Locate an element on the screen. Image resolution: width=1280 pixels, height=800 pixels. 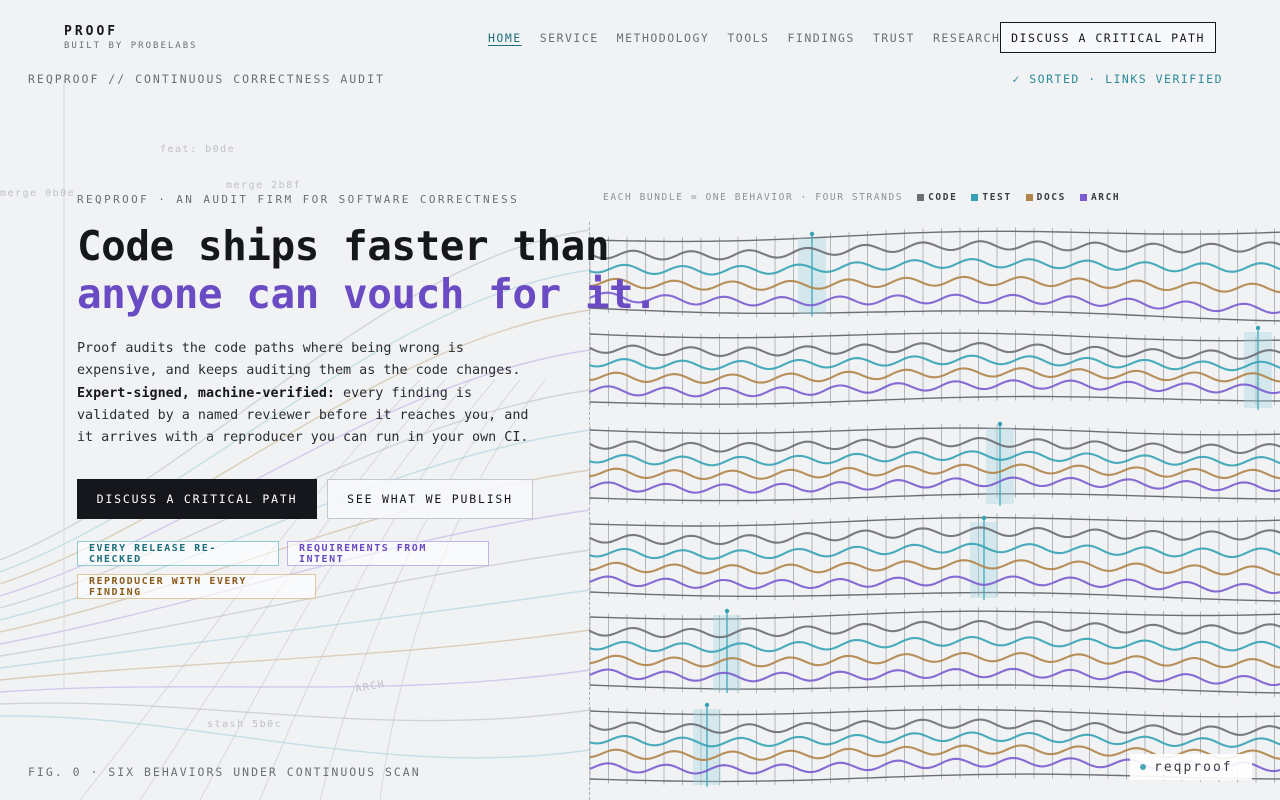
discuss-critical-path-button: DISCUSS A CRITICAL PATH is located at coordinates (197, 499).